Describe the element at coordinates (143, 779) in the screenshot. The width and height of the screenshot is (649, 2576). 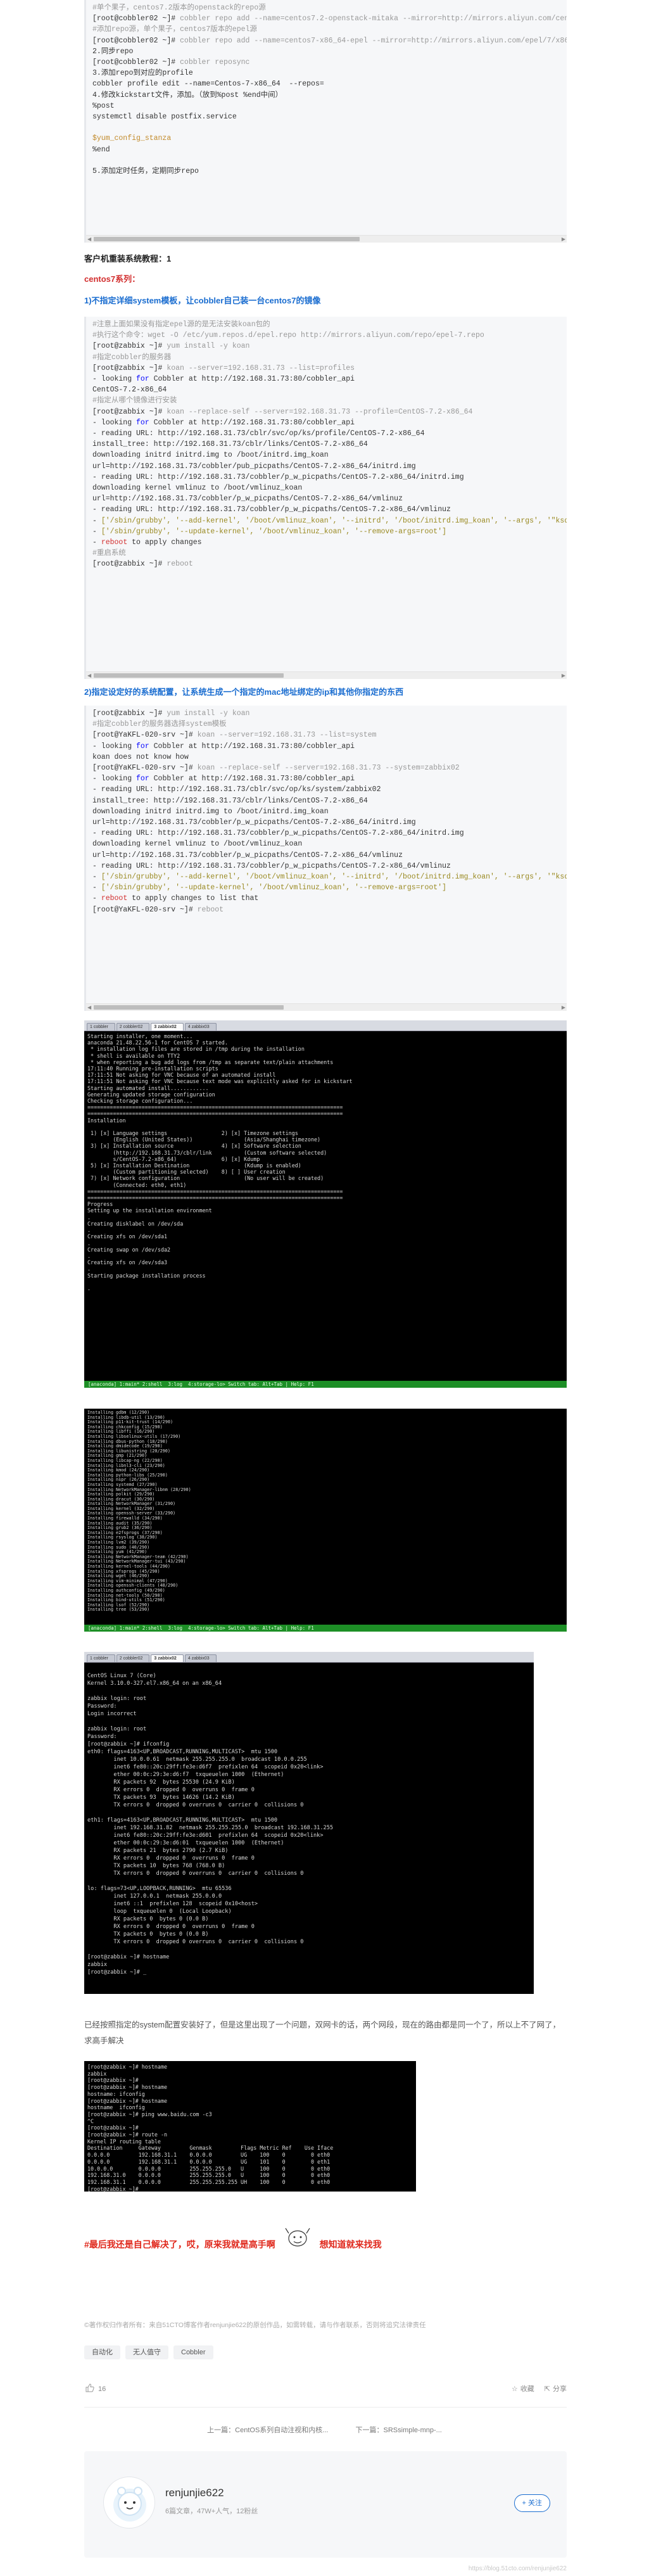
I see `code-token: for` at that location.